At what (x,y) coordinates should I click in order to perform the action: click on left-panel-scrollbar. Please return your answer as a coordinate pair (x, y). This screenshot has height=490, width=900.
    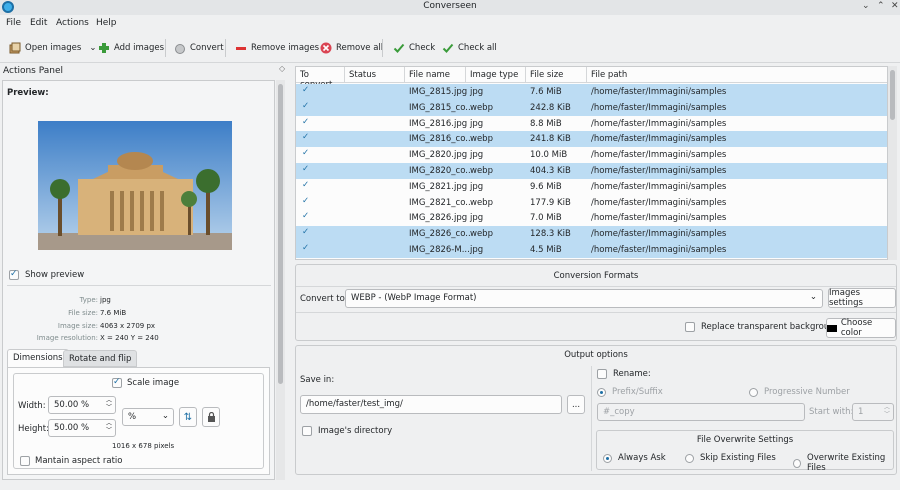
    Looking at the image, I should click on (280, 280).